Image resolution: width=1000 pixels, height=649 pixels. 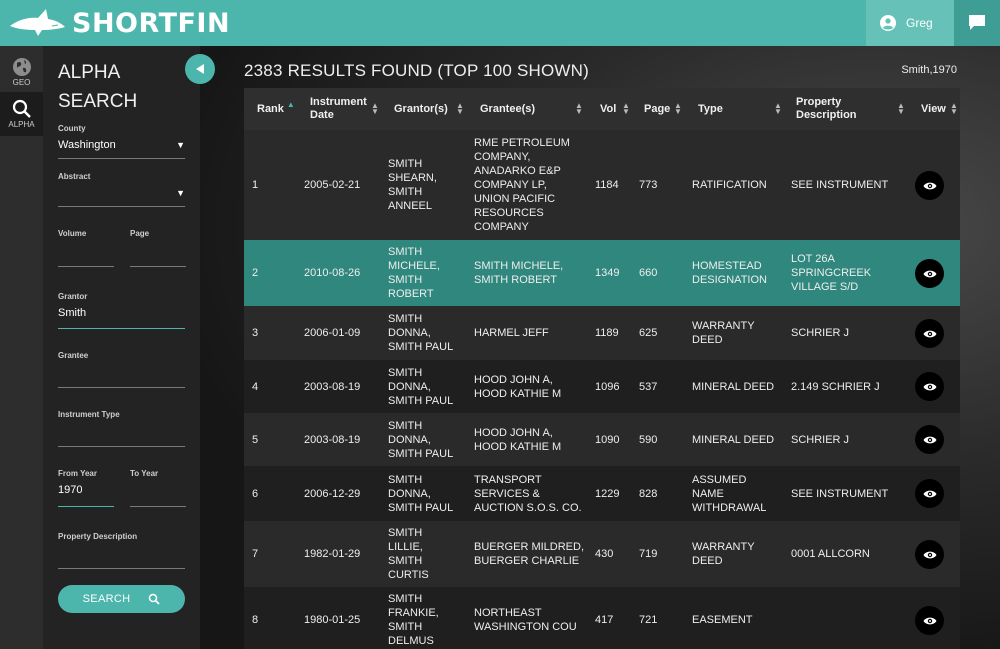 What do you see at coordinates (835, 386) in the screenshot?
I see `cell-property: 2.149 SCHRIER J` at bounding box center [835, 386].